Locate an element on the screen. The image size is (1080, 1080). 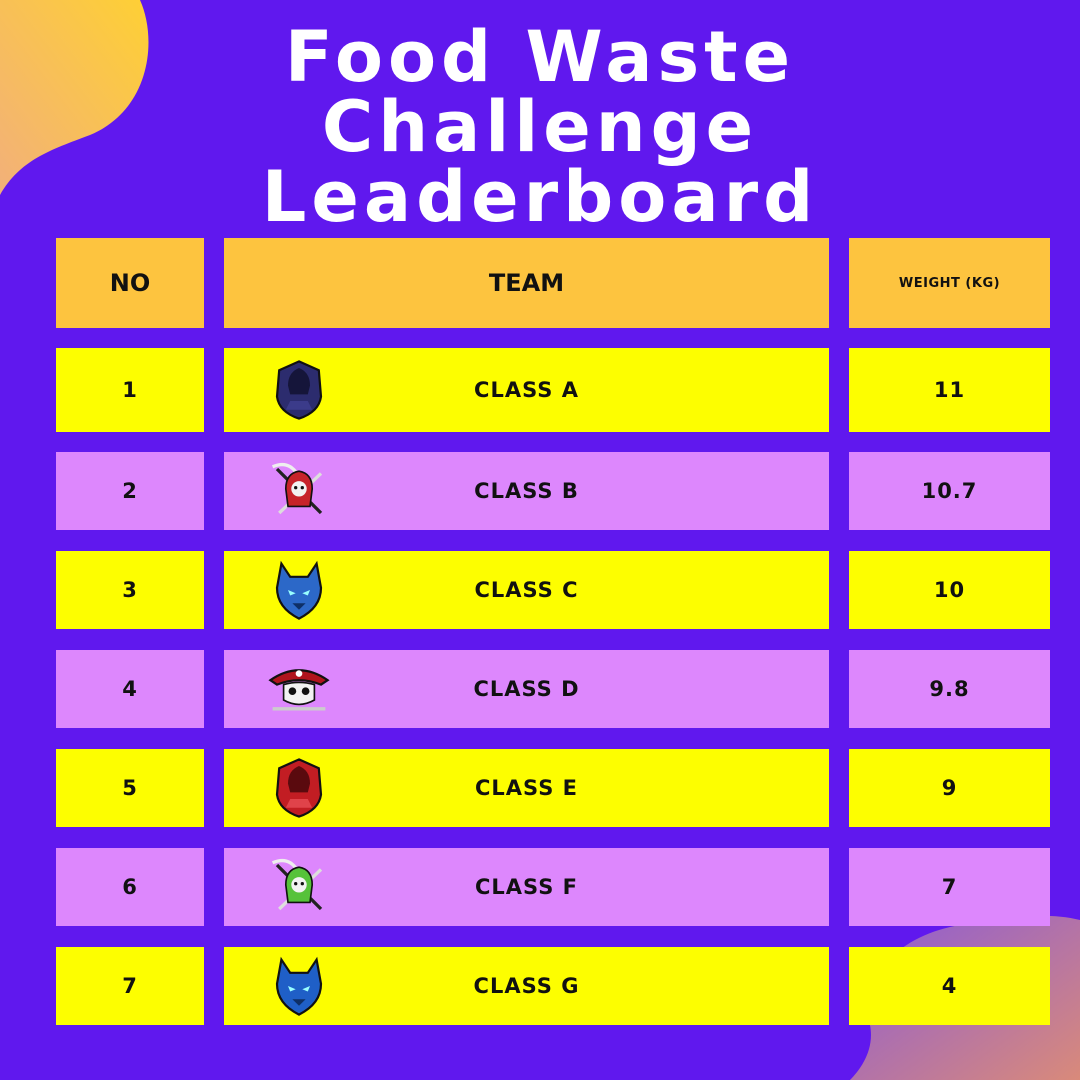
team-name: CLASS D is located at coordinates (526, 689).